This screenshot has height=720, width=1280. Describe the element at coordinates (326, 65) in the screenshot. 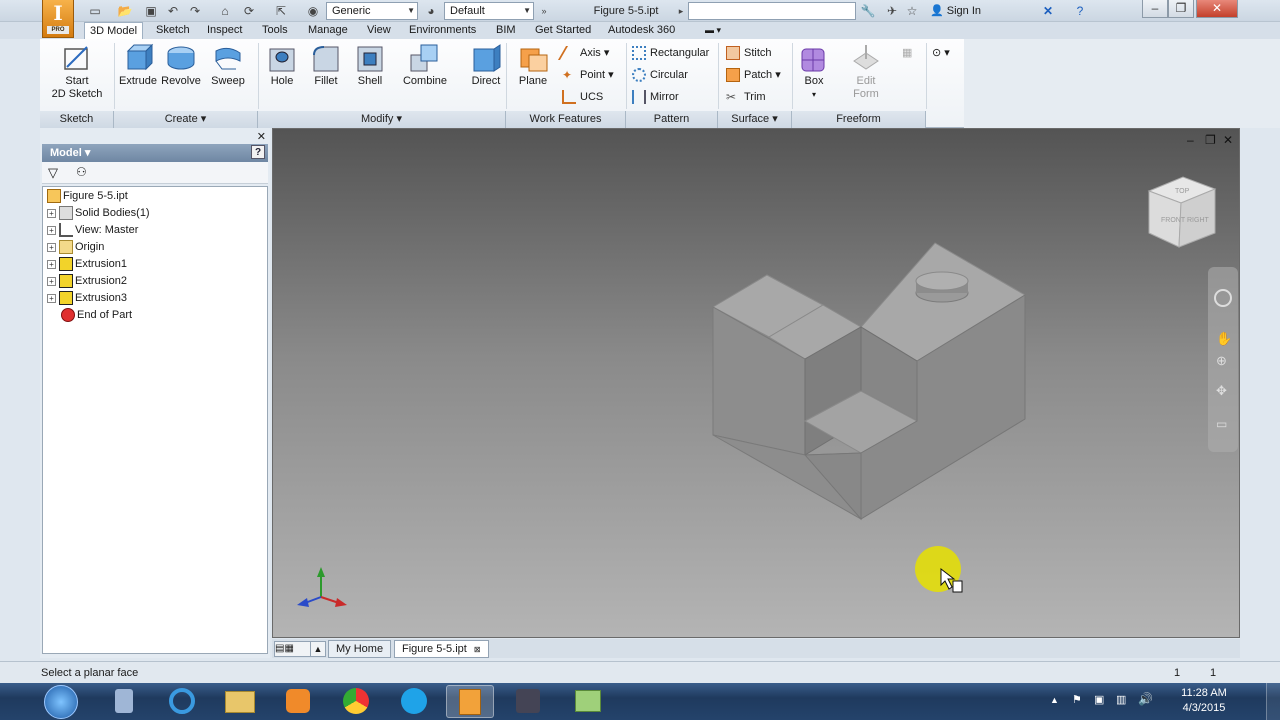

I see `fillet-button: Fillet` at that location.